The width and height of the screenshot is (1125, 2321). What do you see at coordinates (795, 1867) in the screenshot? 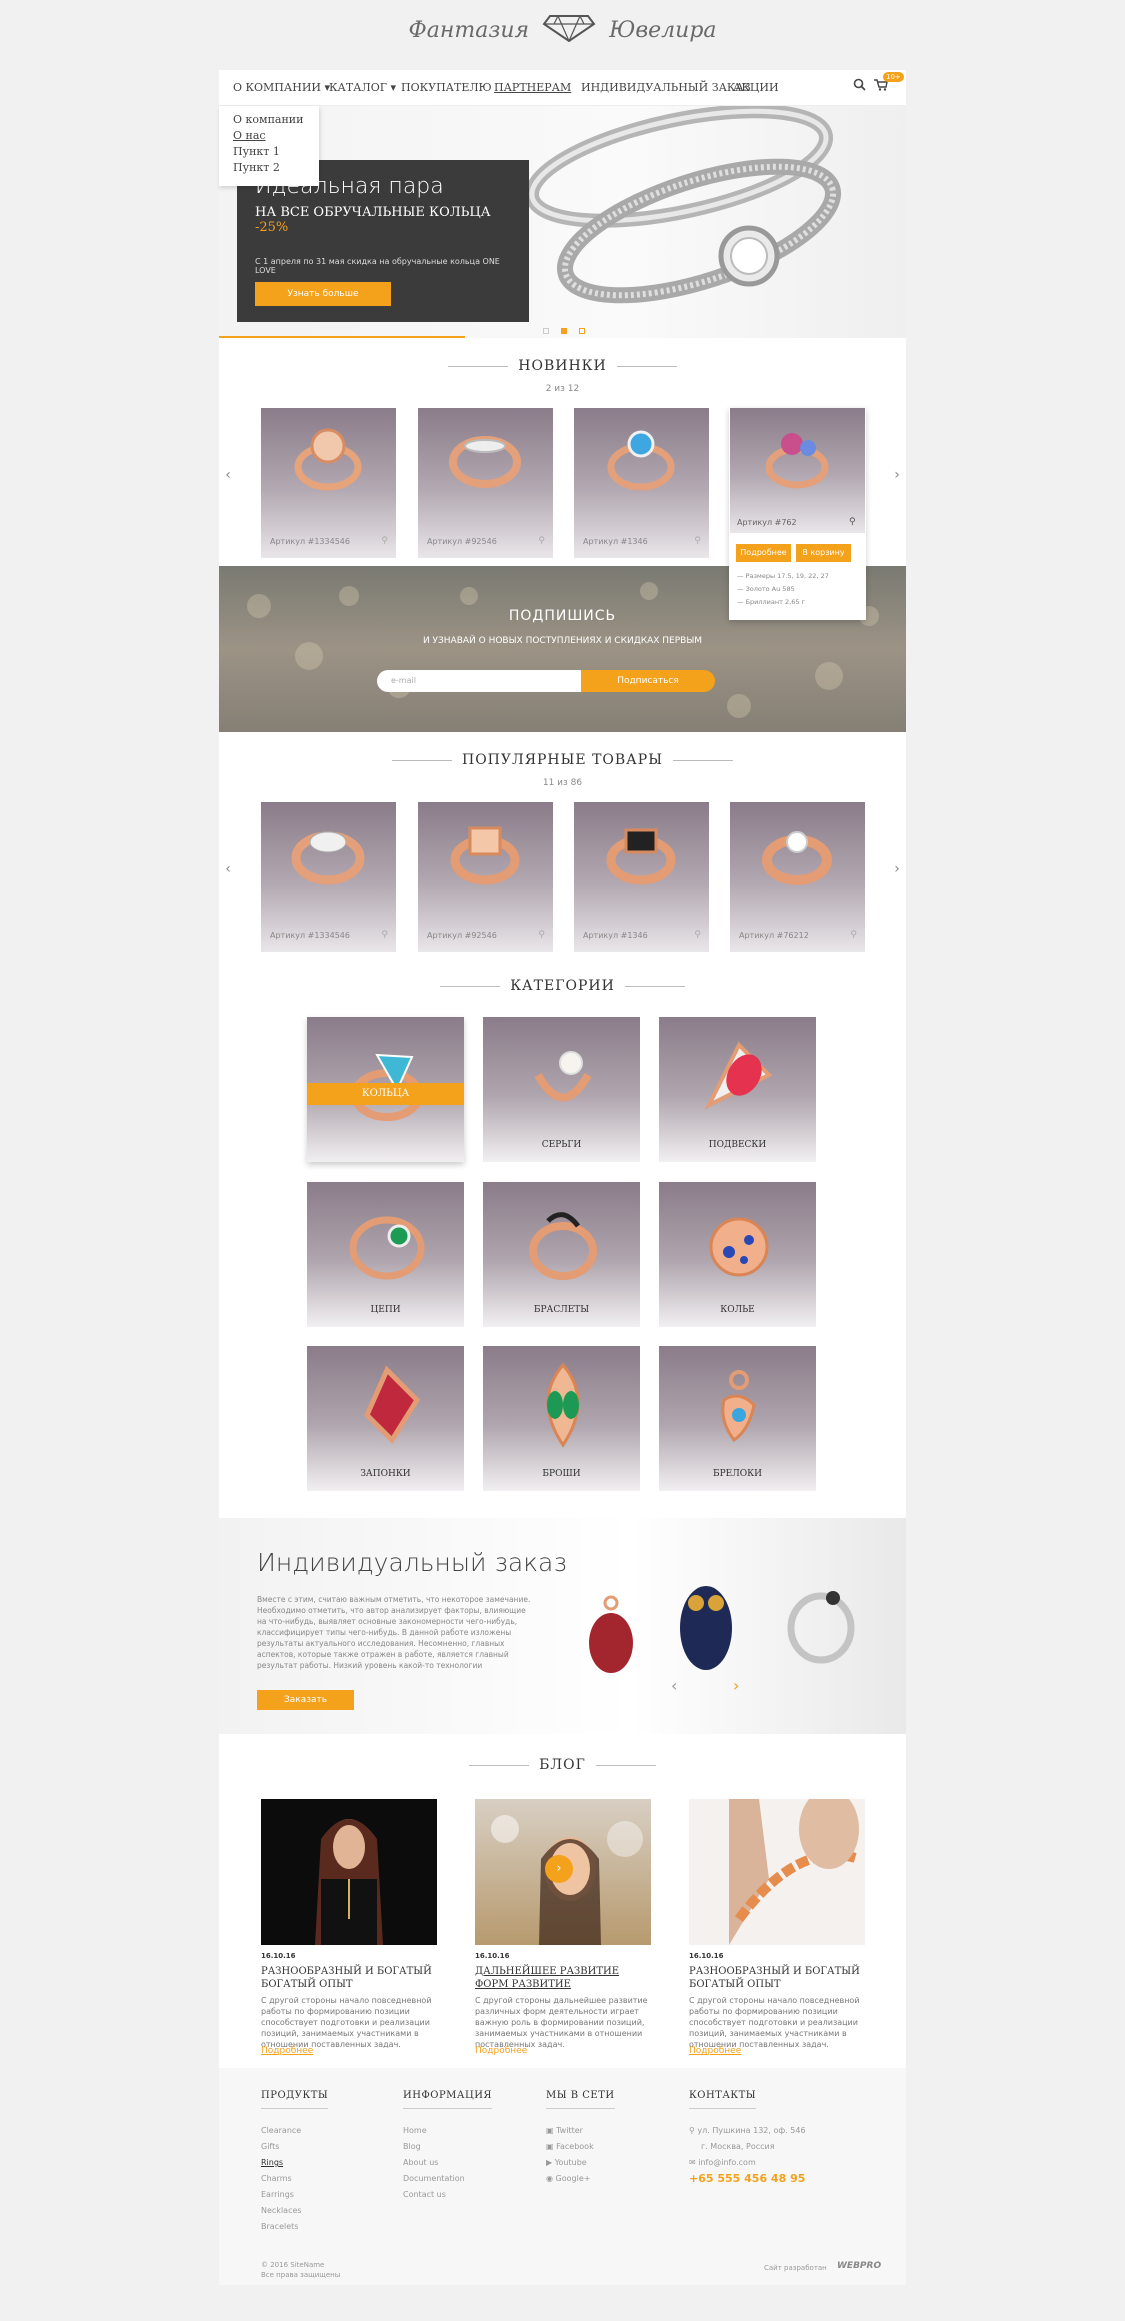
I see `woman-portrait-image` at bounding box center [795, 1867].